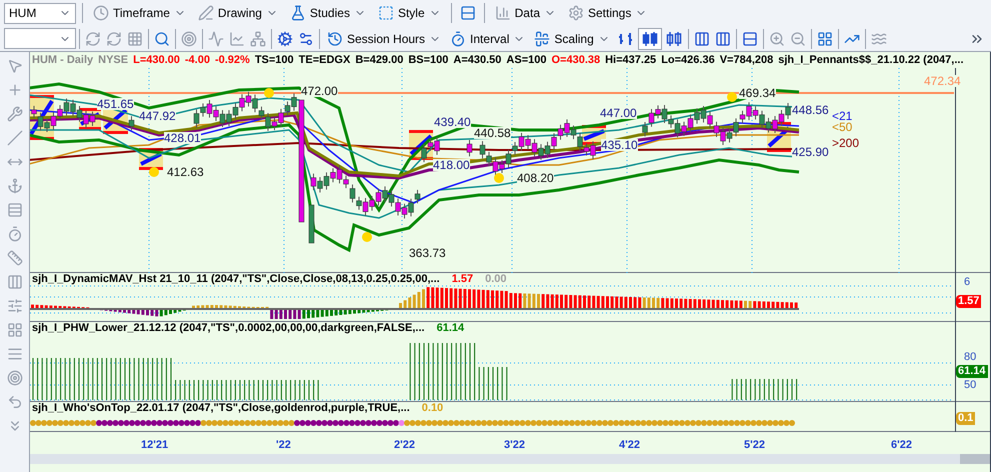 This screenshot has width=991, height=472. What do you see at coordinates (629, 445) in the screenshot?
I see `date-label: 4'22` at bounding box center [629, 445].